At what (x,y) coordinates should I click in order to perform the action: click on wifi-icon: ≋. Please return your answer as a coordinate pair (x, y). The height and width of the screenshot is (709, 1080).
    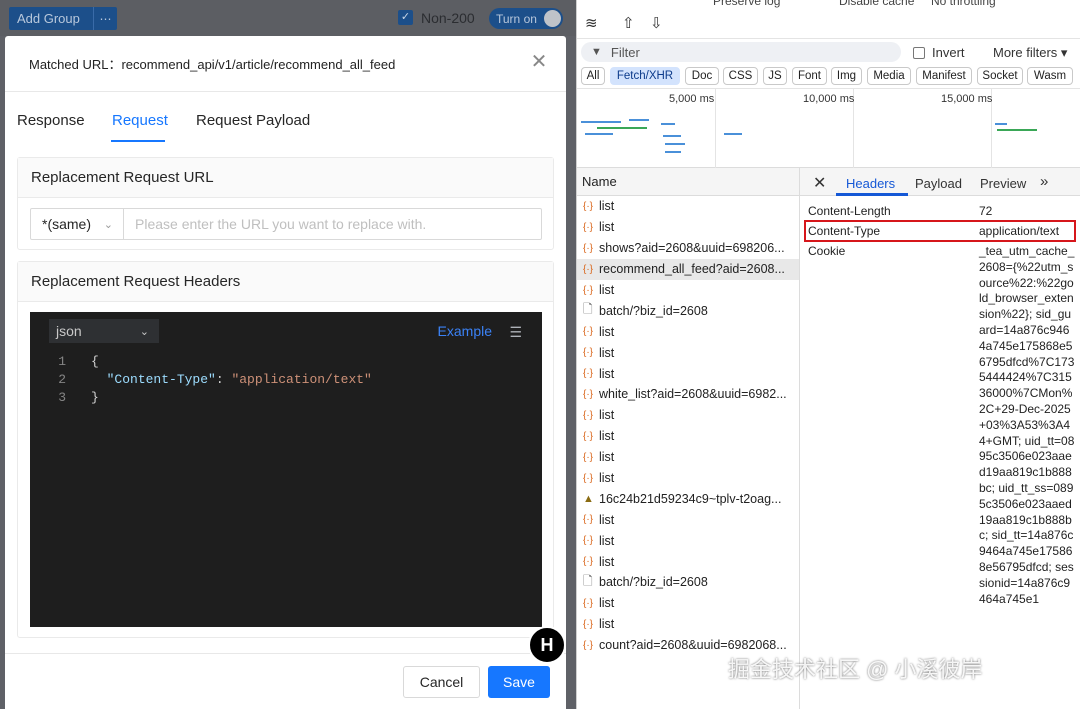
    Looking at the image, I should click on (591, 23).